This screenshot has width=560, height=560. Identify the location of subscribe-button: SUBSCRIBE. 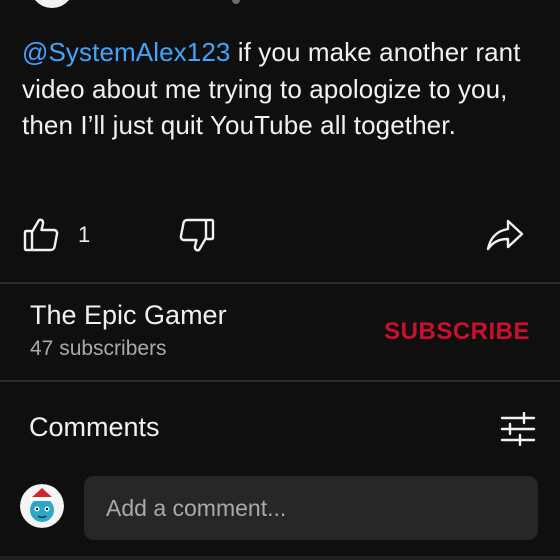
(457, 332).